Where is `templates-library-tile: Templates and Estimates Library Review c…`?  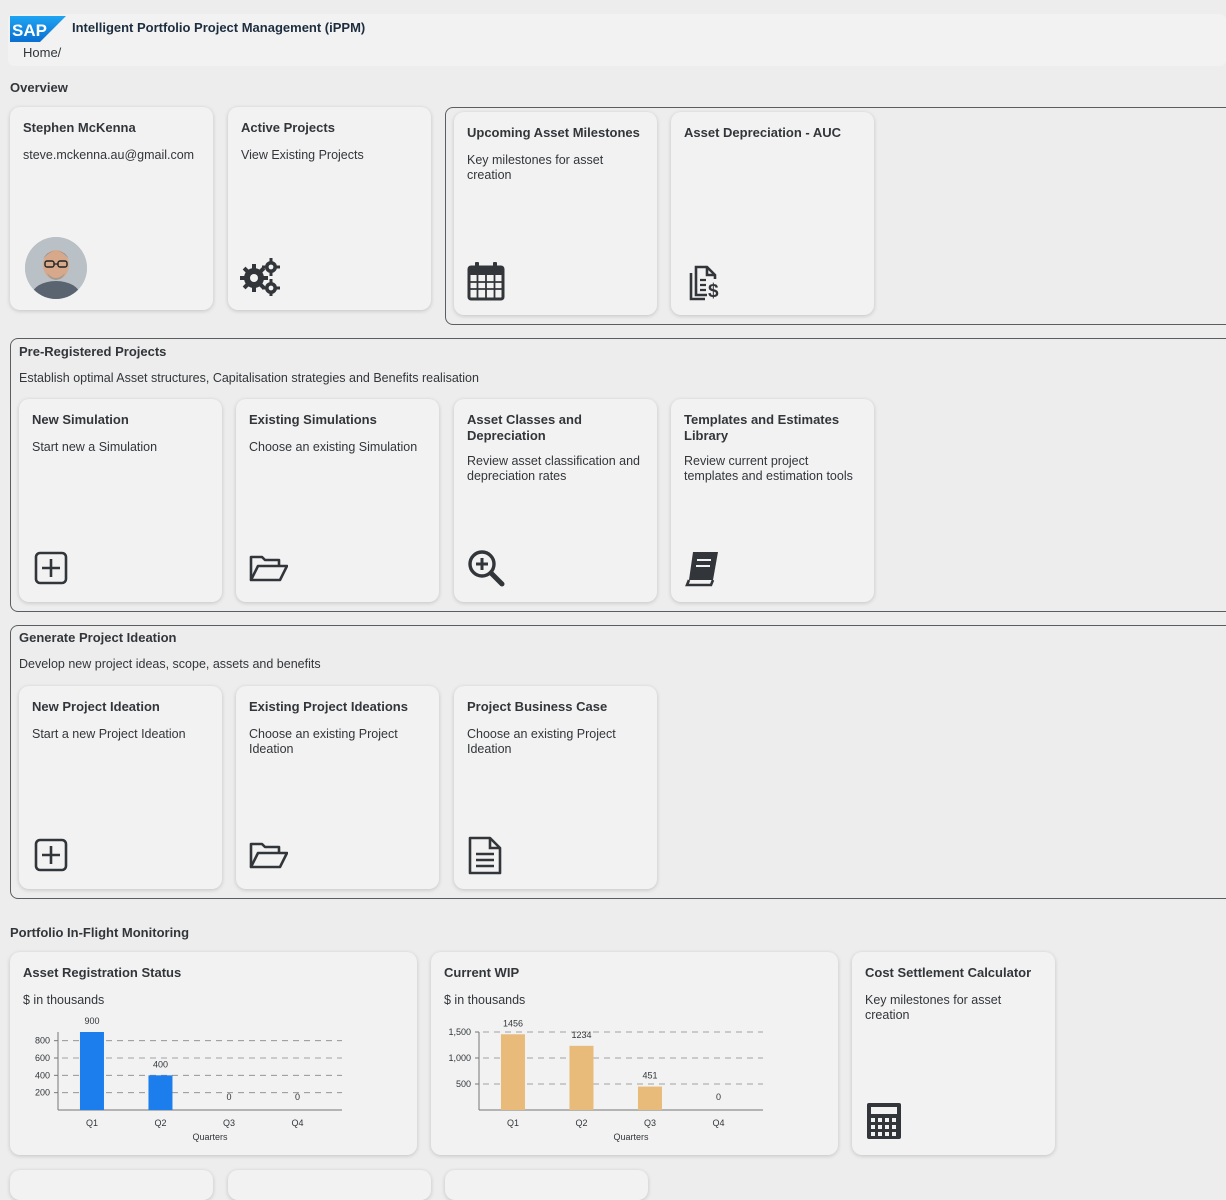
templates-library-tile: Templates and Estimates Library Review c… is located at coordinates (772, 500).